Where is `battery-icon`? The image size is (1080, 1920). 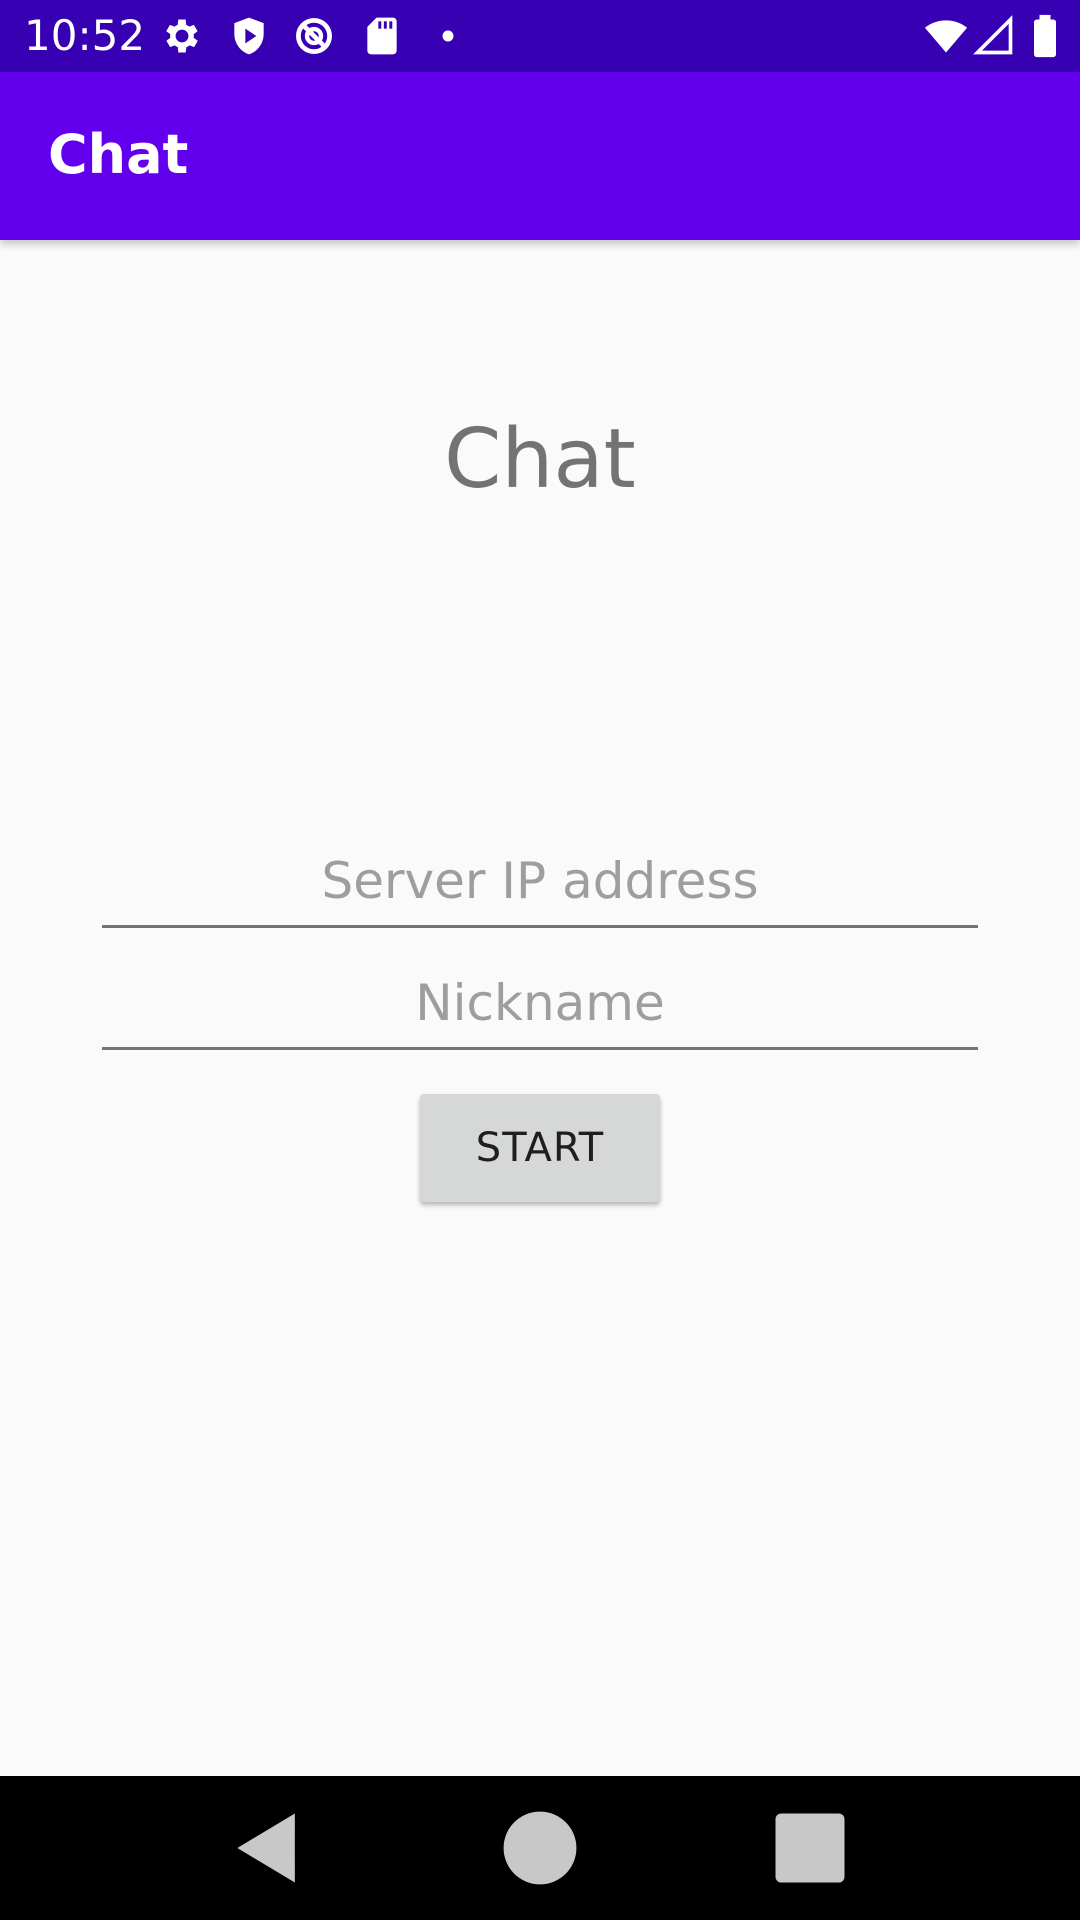 battery-icon is located at coordinates (1045, 36).